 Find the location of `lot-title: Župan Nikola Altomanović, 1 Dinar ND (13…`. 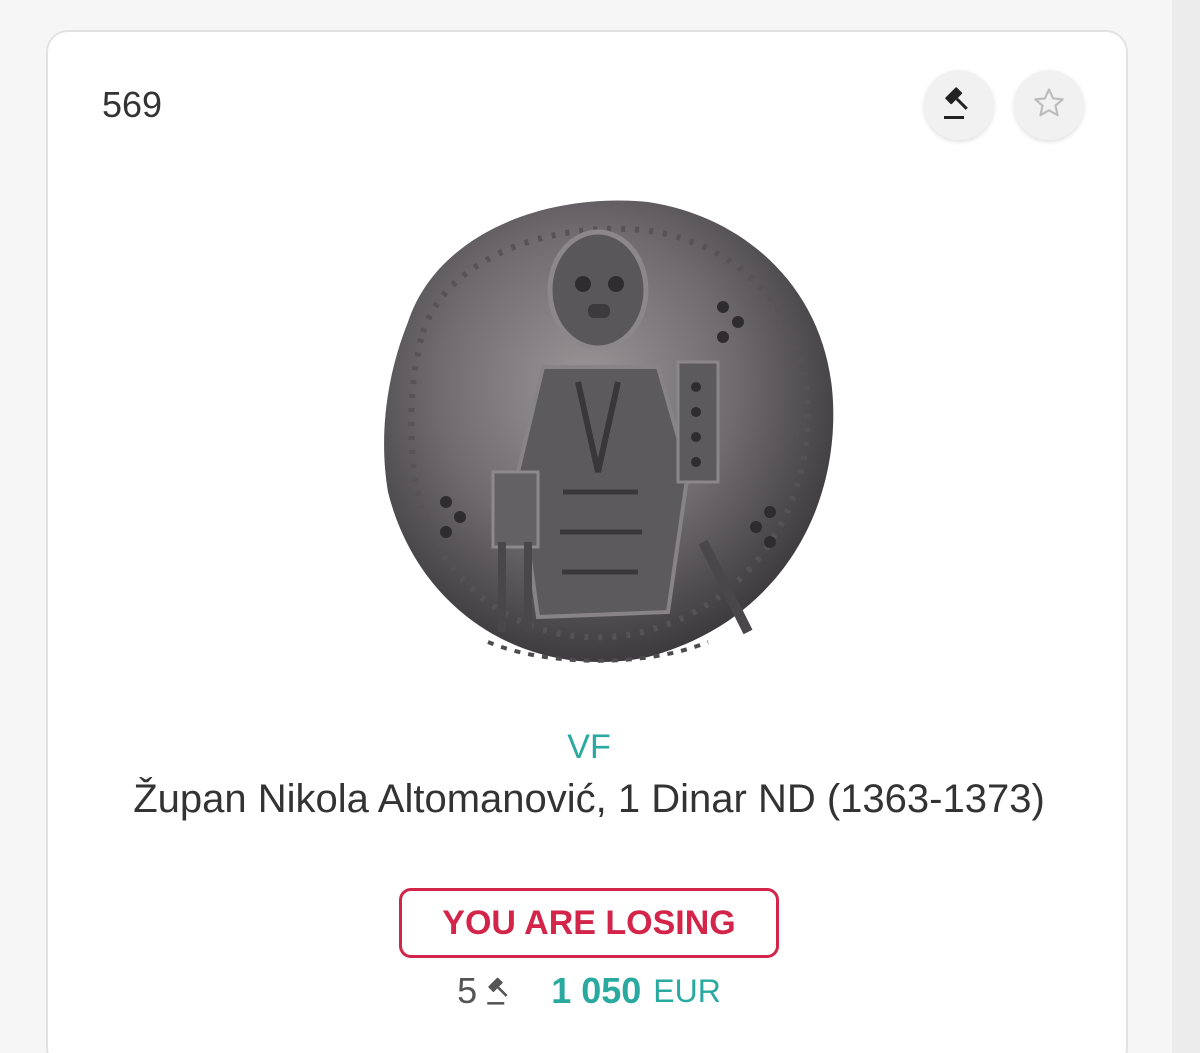

lot-title: Župan Nikola Altomanović, 1 Dinar ND (13… is located at coordinates (589, 799).